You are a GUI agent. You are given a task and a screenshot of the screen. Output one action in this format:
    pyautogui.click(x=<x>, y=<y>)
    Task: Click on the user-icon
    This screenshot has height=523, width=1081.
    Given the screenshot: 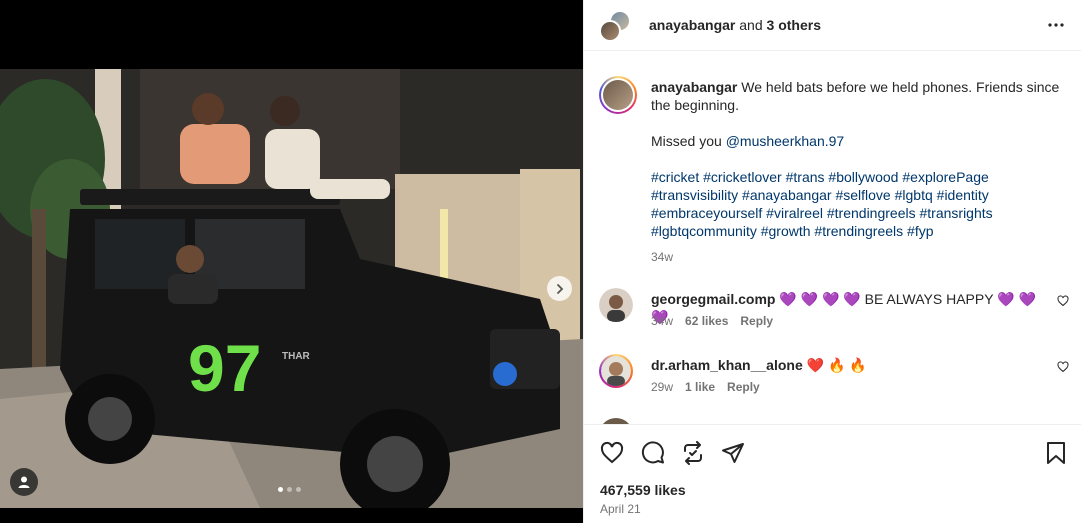 What is the action you would take?
    pyautogui.click(x=24, y=482)
    